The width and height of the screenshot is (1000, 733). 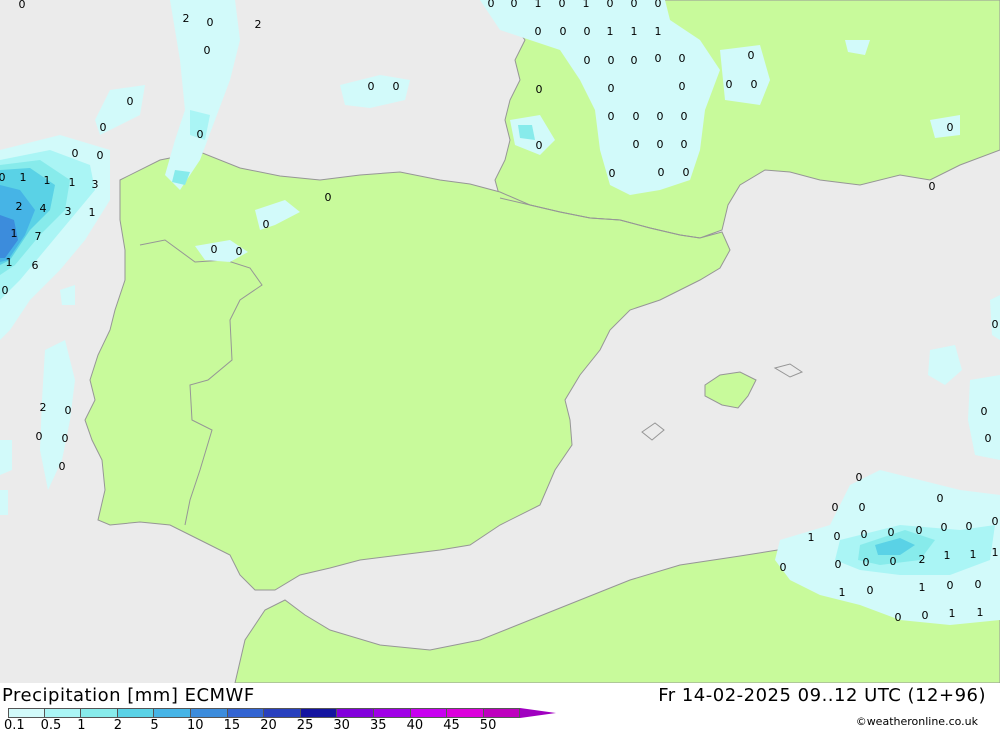 What do you see at coordinates (128, 695) in the screenshot?
I see `map-title: Precipitation [mm] ECMWF` at bounding box center [128, 695].